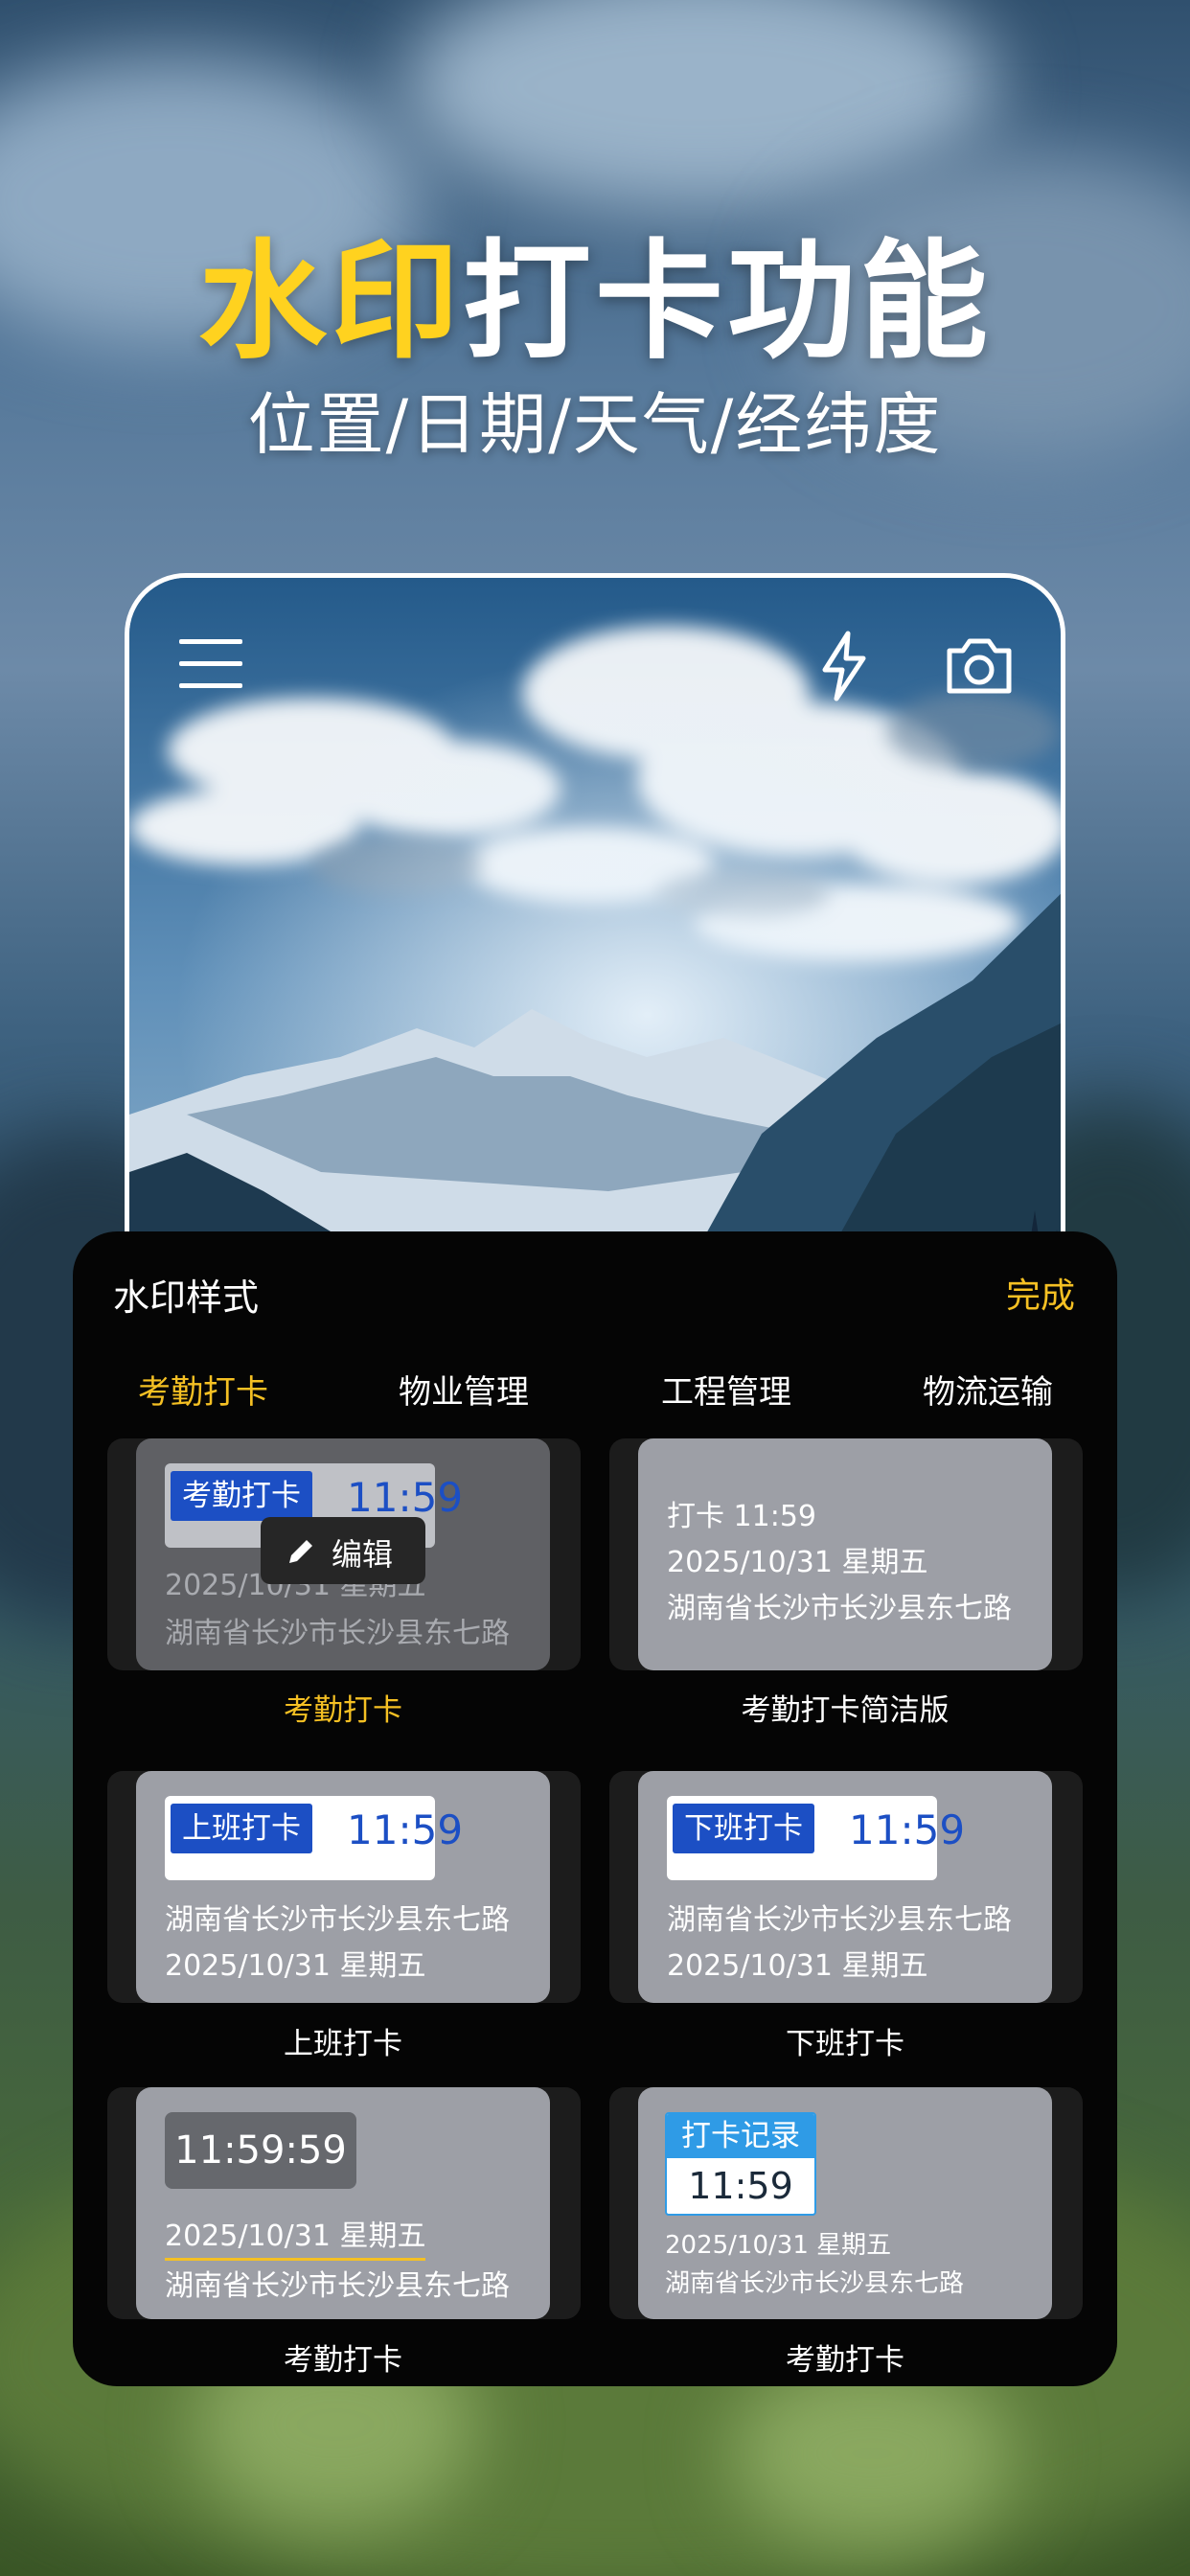 The height and width of the screenshot is (2576, 1190). Describe the element at coordinates (595, 424) in the screenshot. I see `hero-subtitle: 位置/日期/天气/经纬度` at that location.